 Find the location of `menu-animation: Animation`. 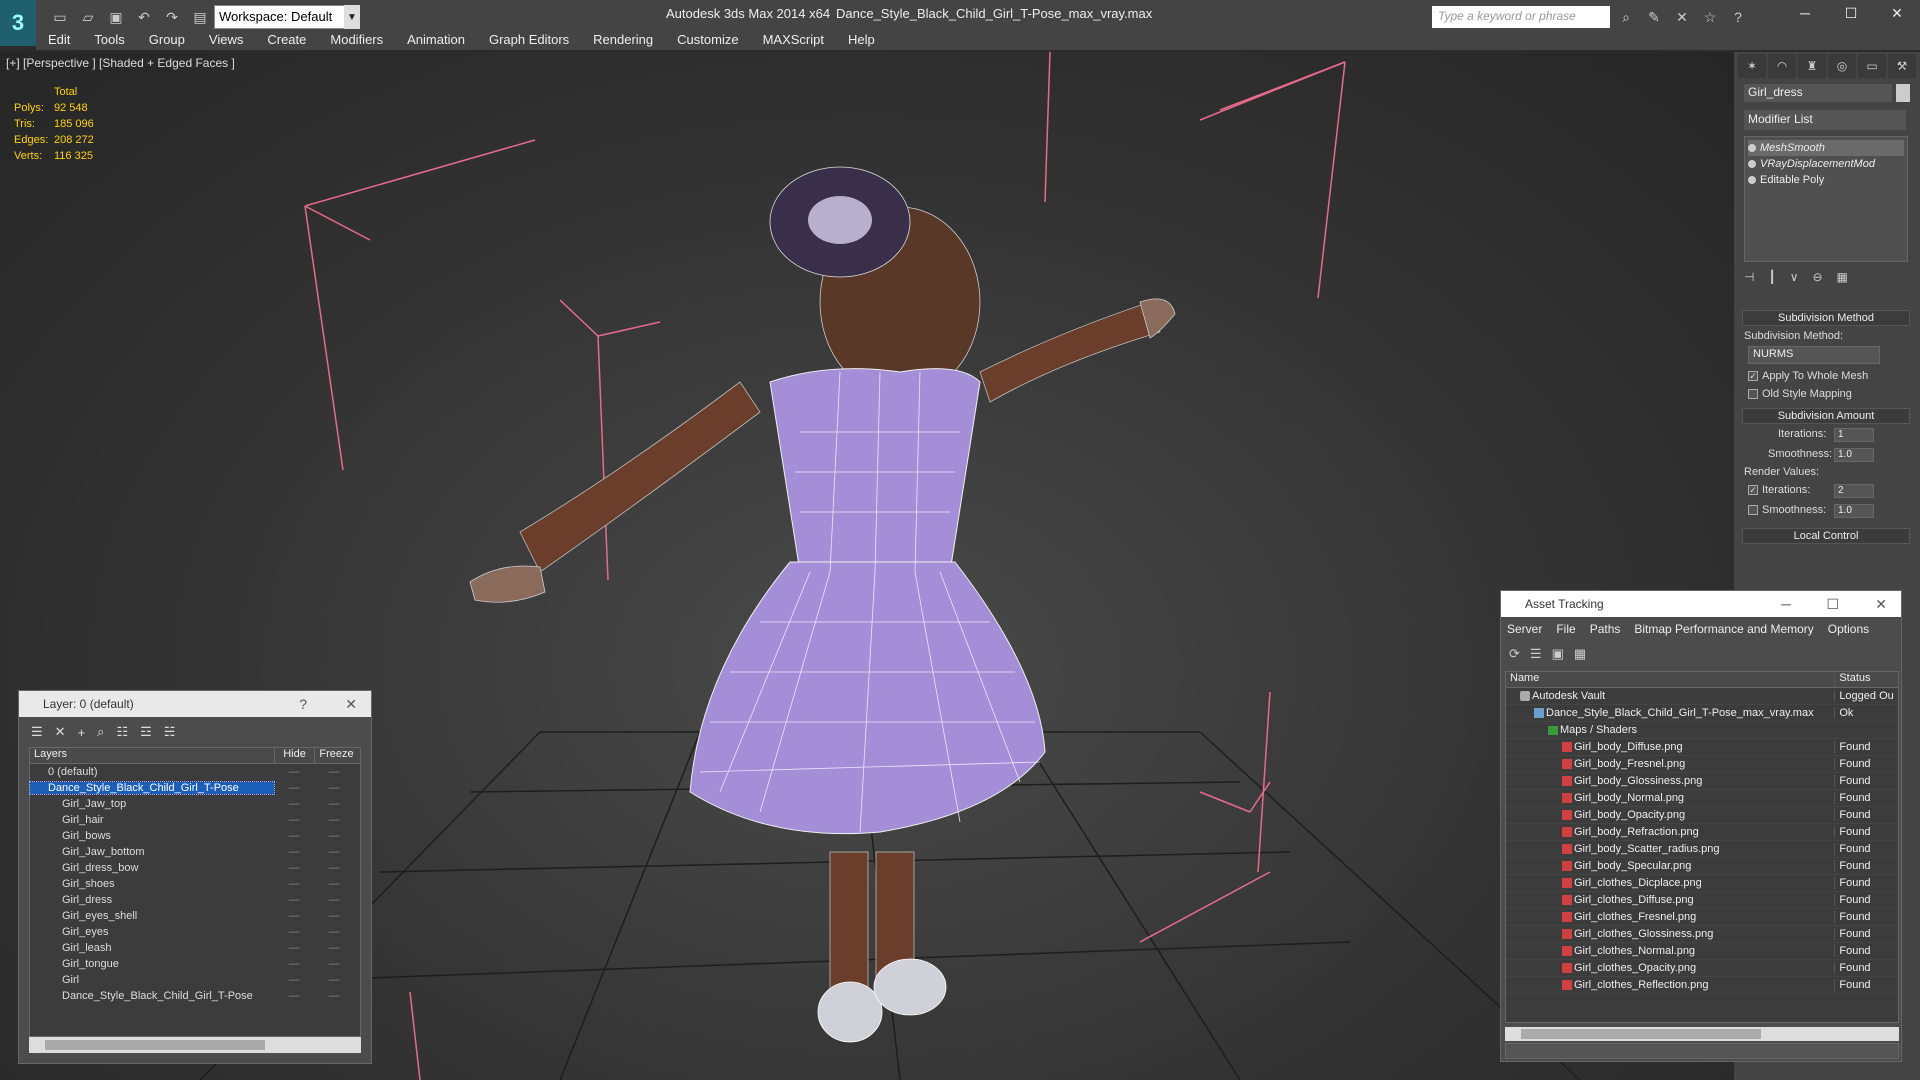

menu-animation: Animation is located at coordinates (436, 40).